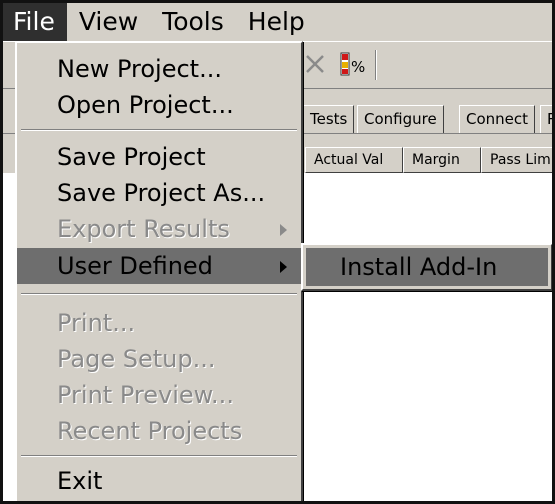 The width and height of the screenshot is (555, 504). I want to click on column-header-pass-lim: Pass Lim, so click(516, 160).